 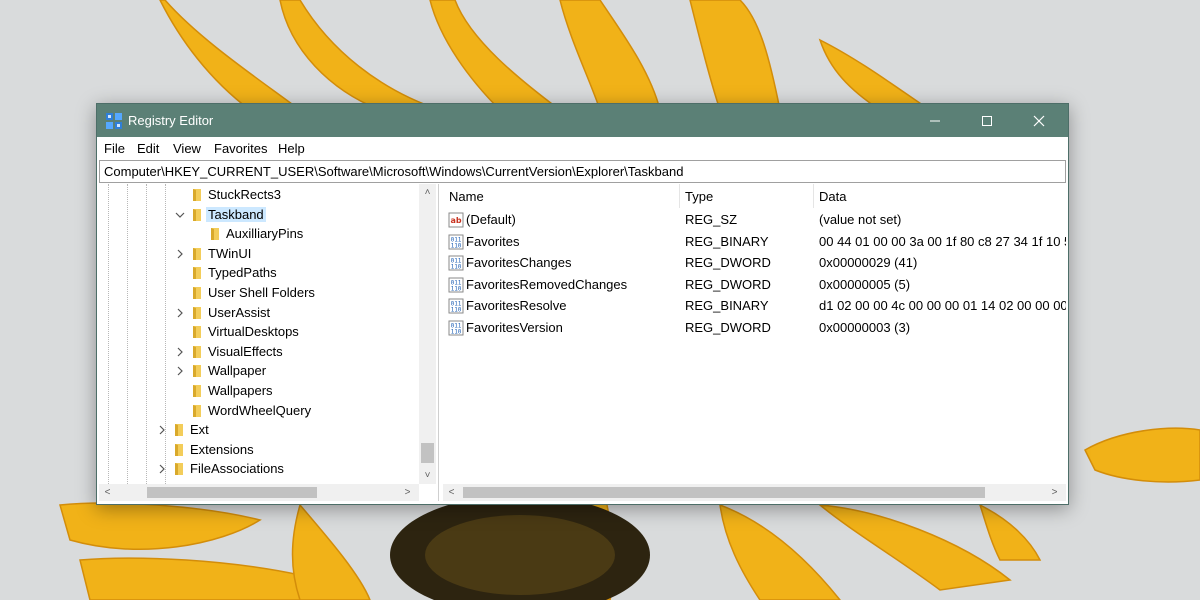 What do you see at coordinates (240, 390) in the screenshot?
I see `tree-item-label: Wallpapers` at bounding box center [240, 390].